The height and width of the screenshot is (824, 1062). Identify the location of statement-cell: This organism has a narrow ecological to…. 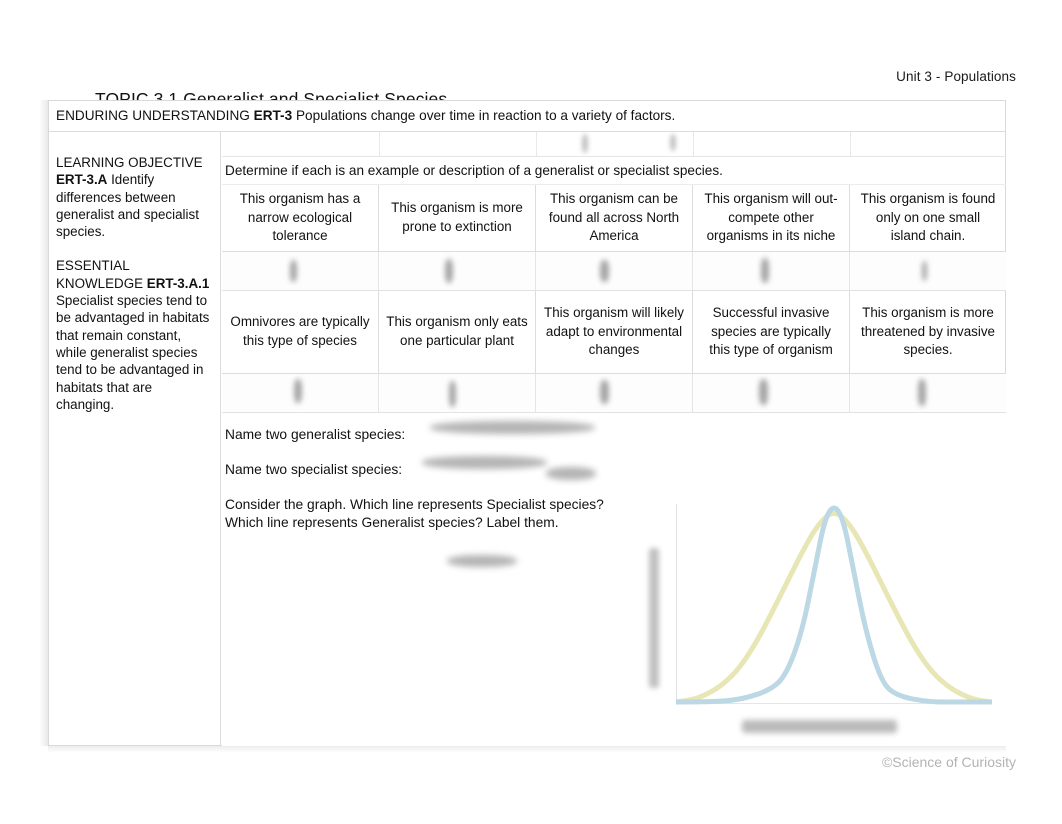
(300, 218).